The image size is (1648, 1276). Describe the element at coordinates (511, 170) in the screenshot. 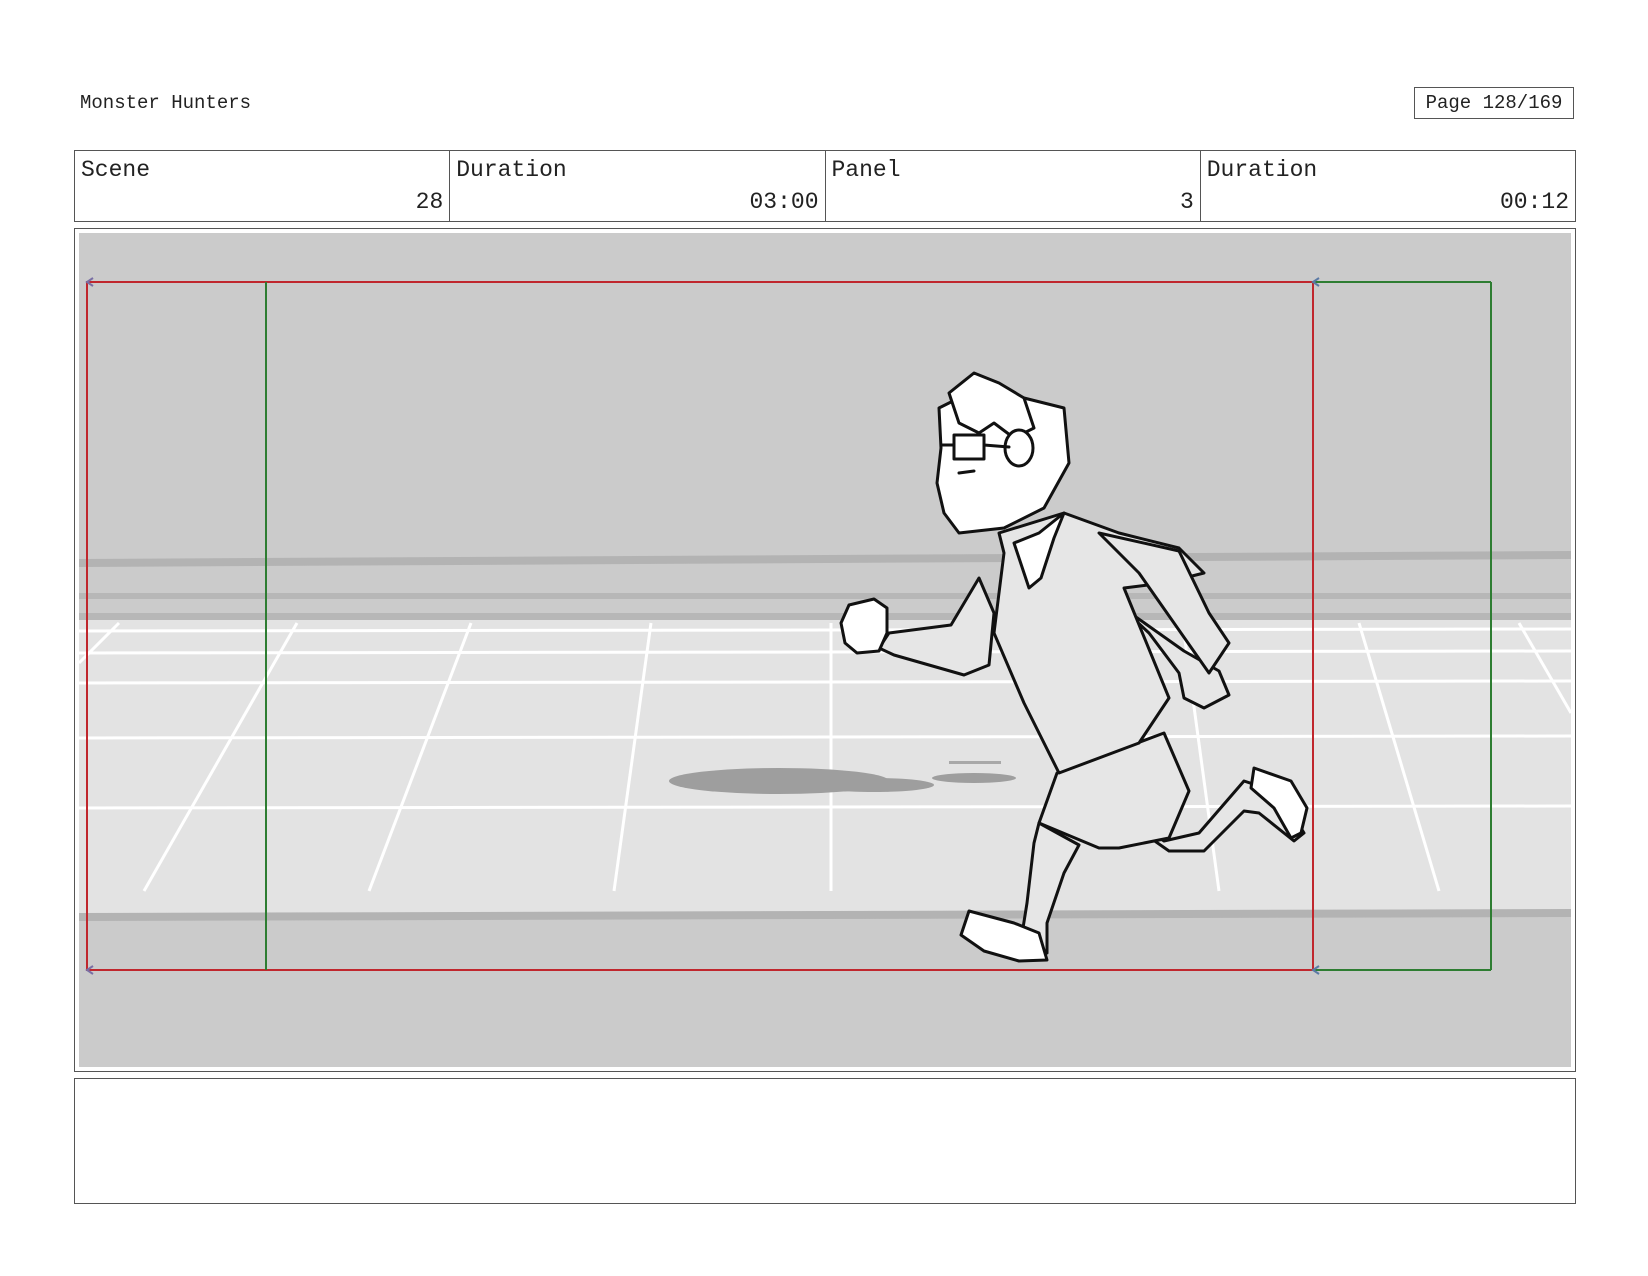

I see `scene-duration-label: Duration` at that location.